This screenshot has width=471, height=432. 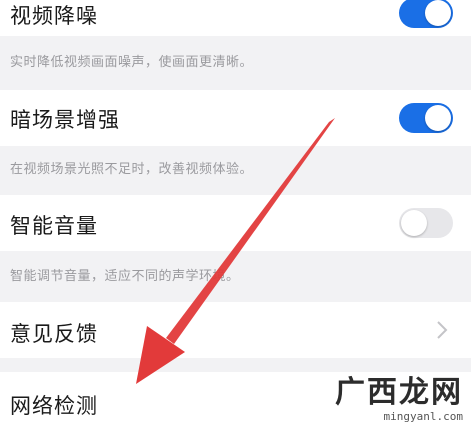 I want to click on setting-description: 智能调节音量，适应不同的声学环境。, so click(x=125, y=276).